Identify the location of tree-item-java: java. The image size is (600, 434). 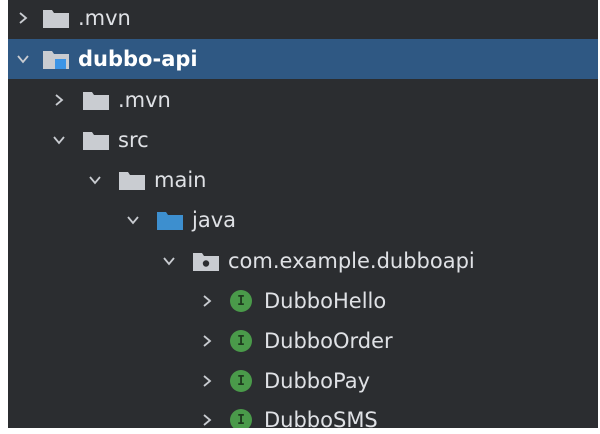
(303, 220).